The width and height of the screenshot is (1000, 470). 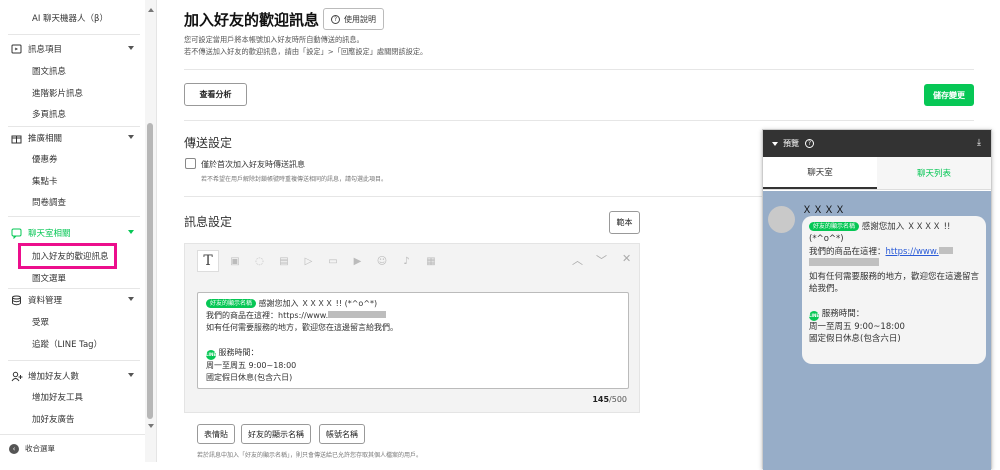 I want to click on sidebar-section-chat: 聊天室相關, so click(x=73, y=233).